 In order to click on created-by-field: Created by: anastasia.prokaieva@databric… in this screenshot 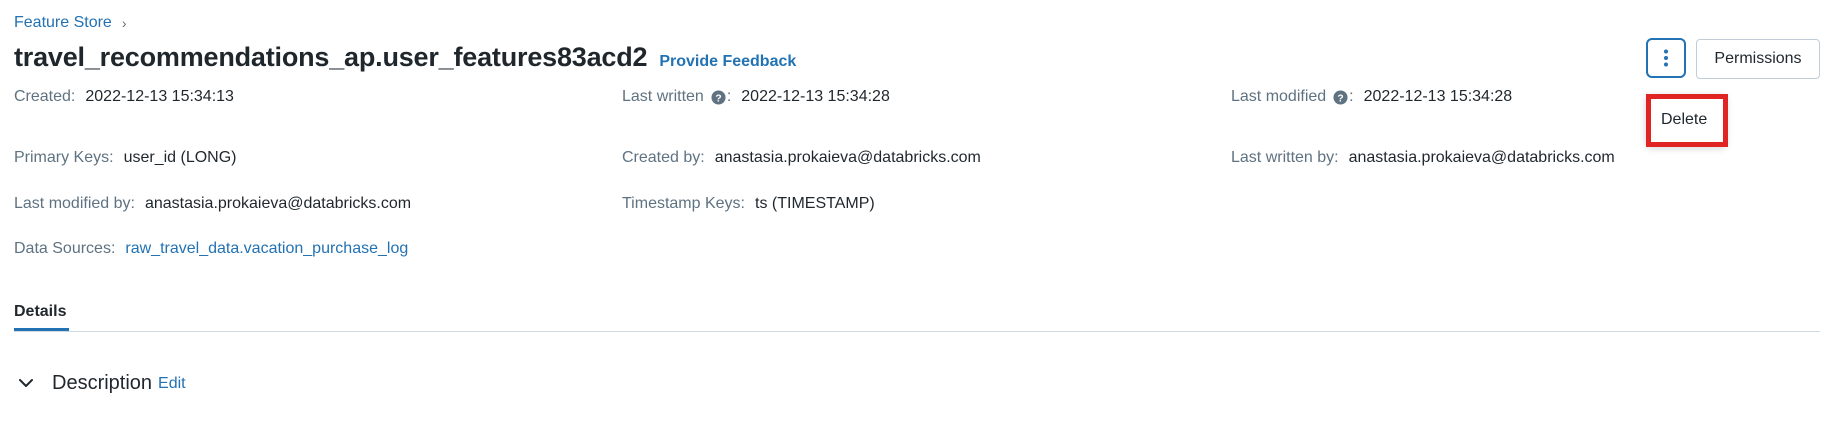, I will do `click(801, 158)`.